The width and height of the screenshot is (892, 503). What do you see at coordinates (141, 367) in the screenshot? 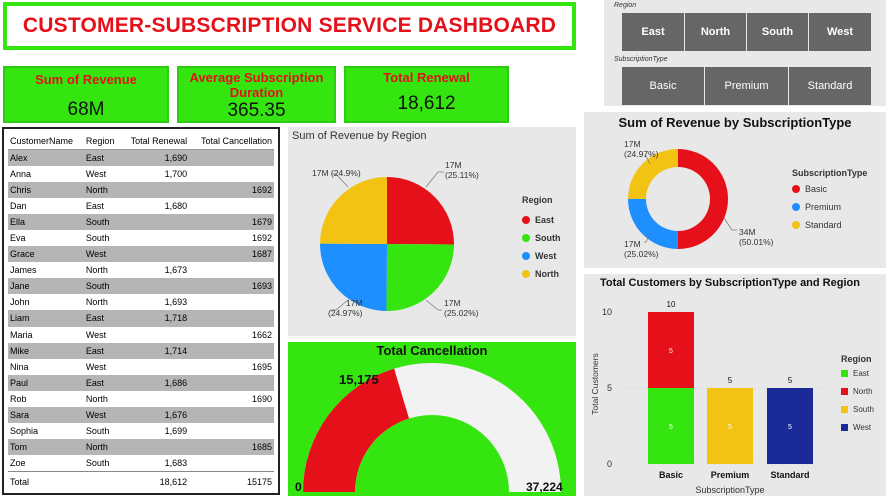
I see `table-row: Nina West 1695` at bounding box center [141, 367].